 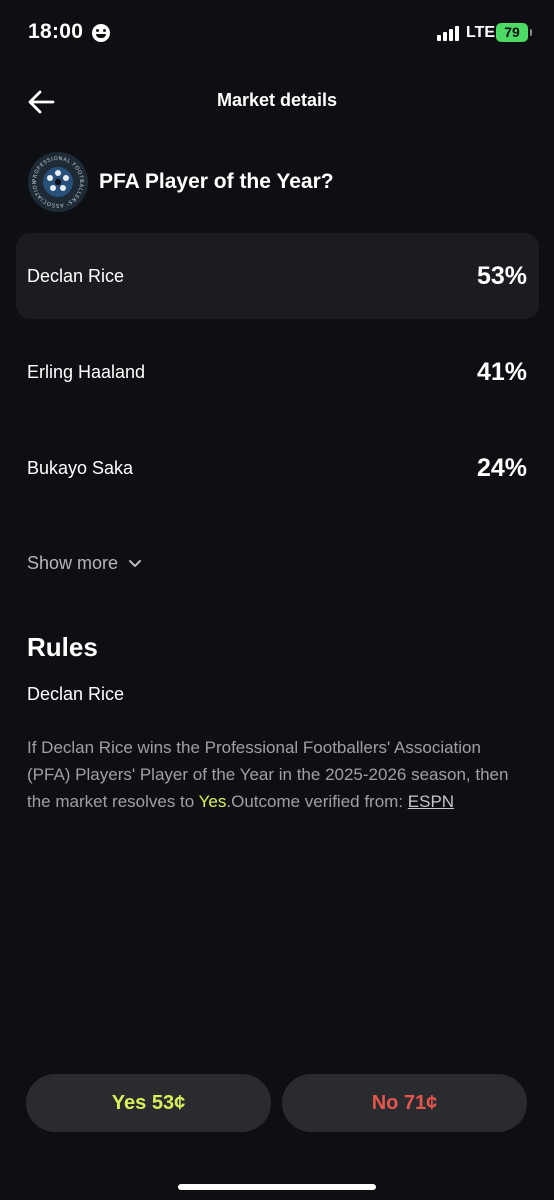 What do you see at coordinates (277, 372) in the screenshot?
I see `outcome-row-erling-haaland: Erling Haaland 41%` at bounding box center [277, 372].